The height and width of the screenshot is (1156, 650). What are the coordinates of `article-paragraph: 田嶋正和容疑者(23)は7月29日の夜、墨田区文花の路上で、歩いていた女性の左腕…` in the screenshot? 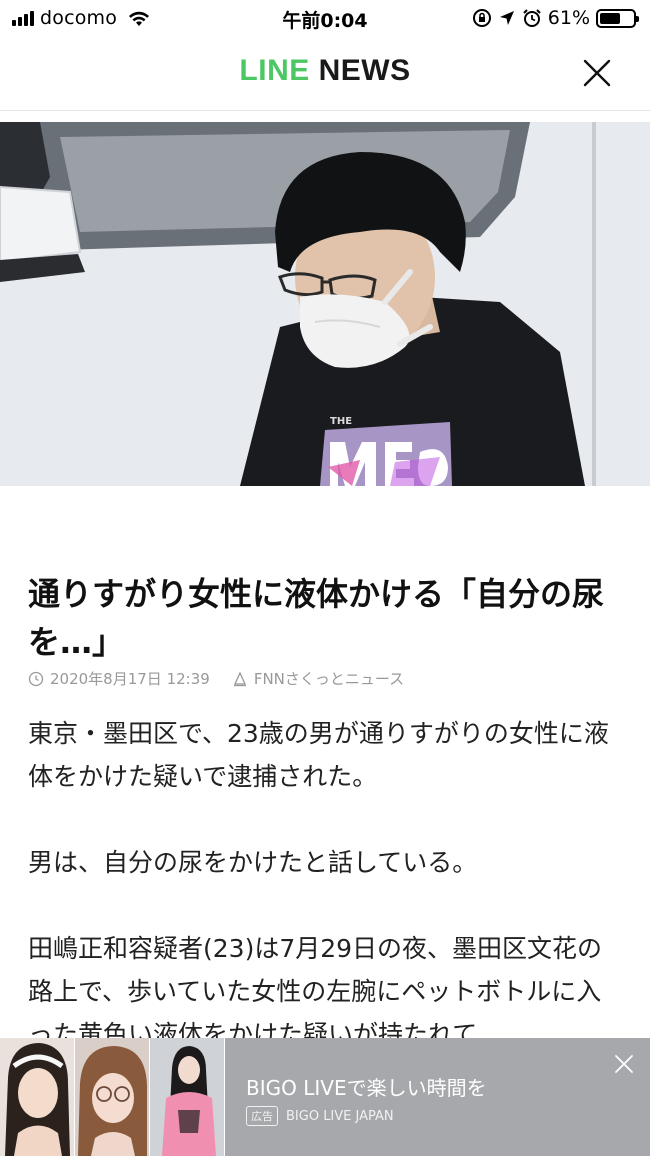 It's located at (315, 991).